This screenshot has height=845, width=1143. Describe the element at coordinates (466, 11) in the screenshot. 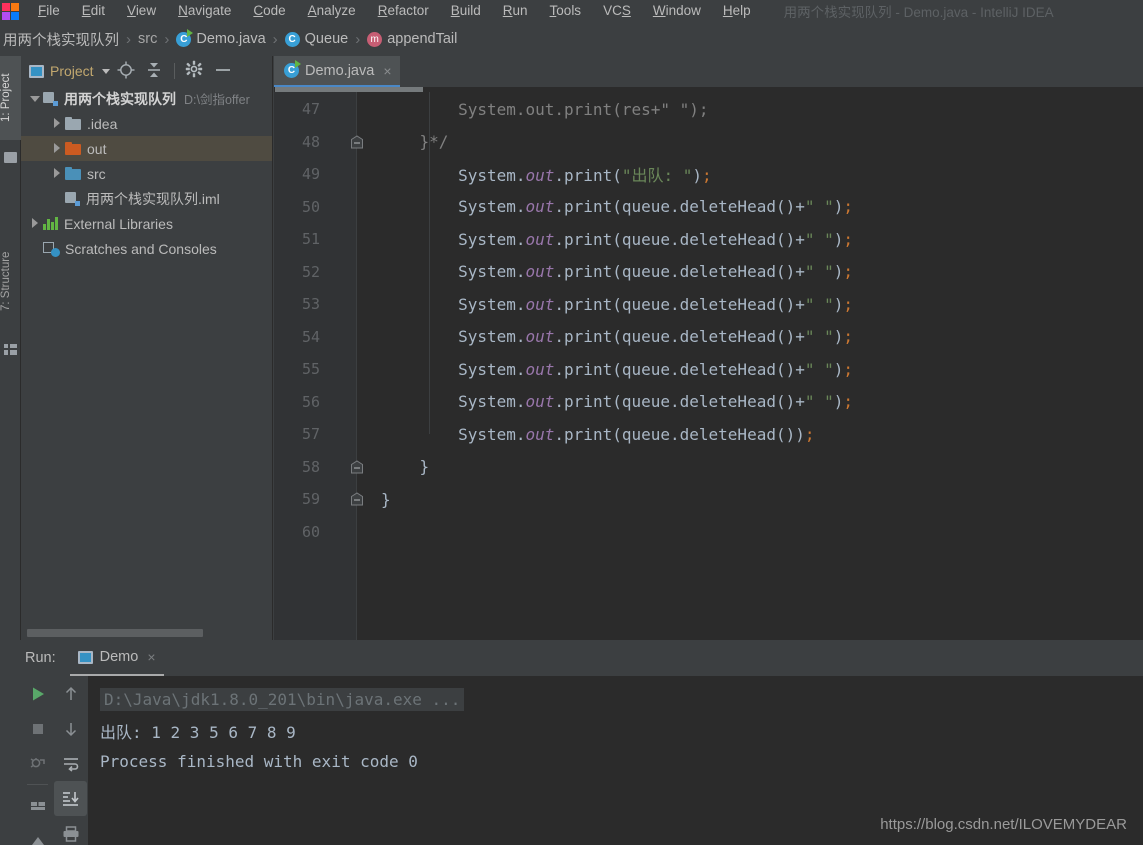

I see `menu-item-build: Build` at that location.